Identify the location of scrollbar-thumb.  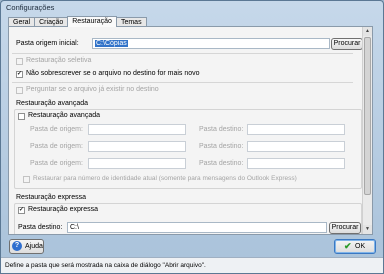
(367, 116).